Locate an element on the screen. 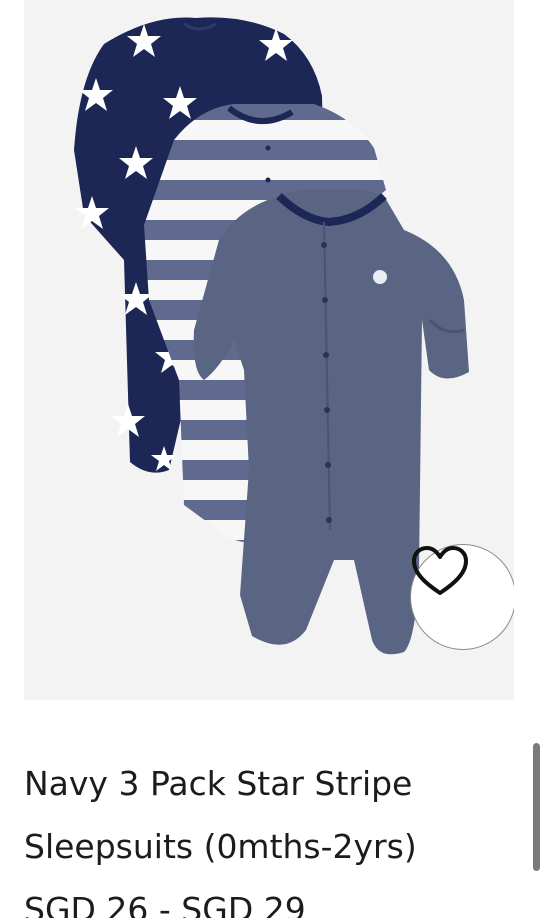 This screenshot has height=918, width=550. price-range: SGD 26 - SGD 29 is located at coordinates (165, 904).